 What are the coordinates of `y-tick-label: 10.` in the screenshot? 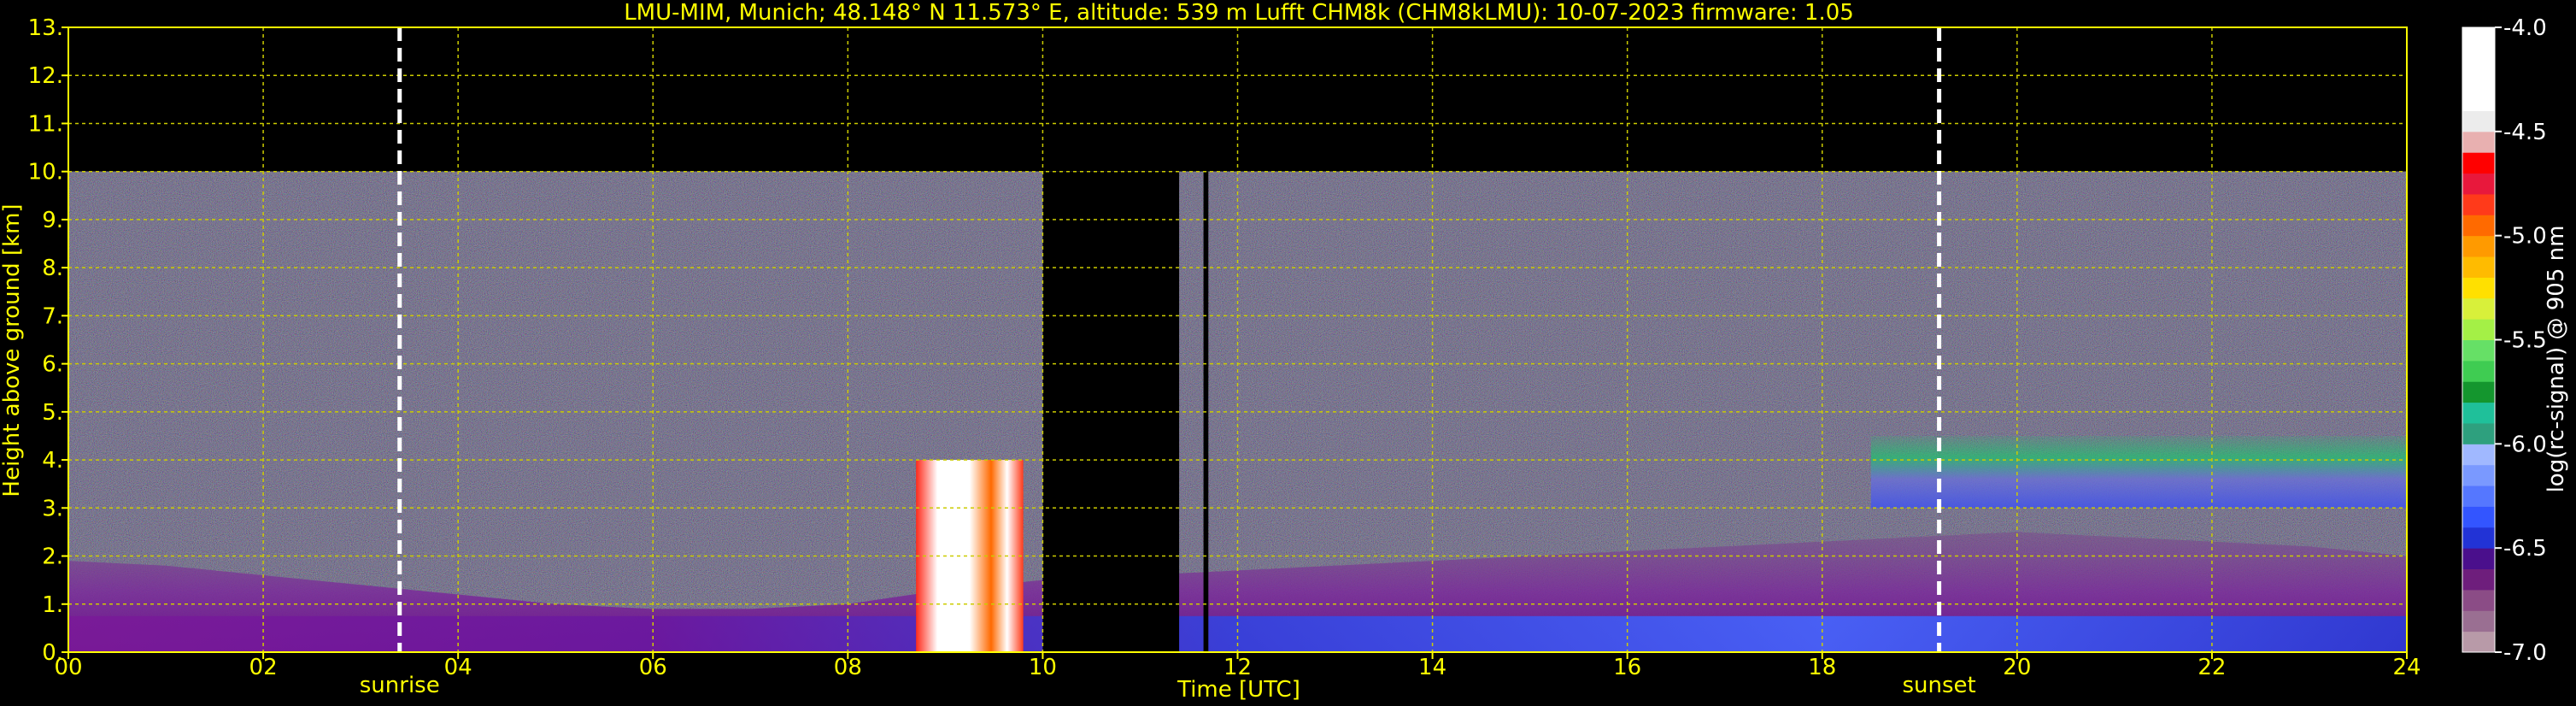 It's located at (45, 172).